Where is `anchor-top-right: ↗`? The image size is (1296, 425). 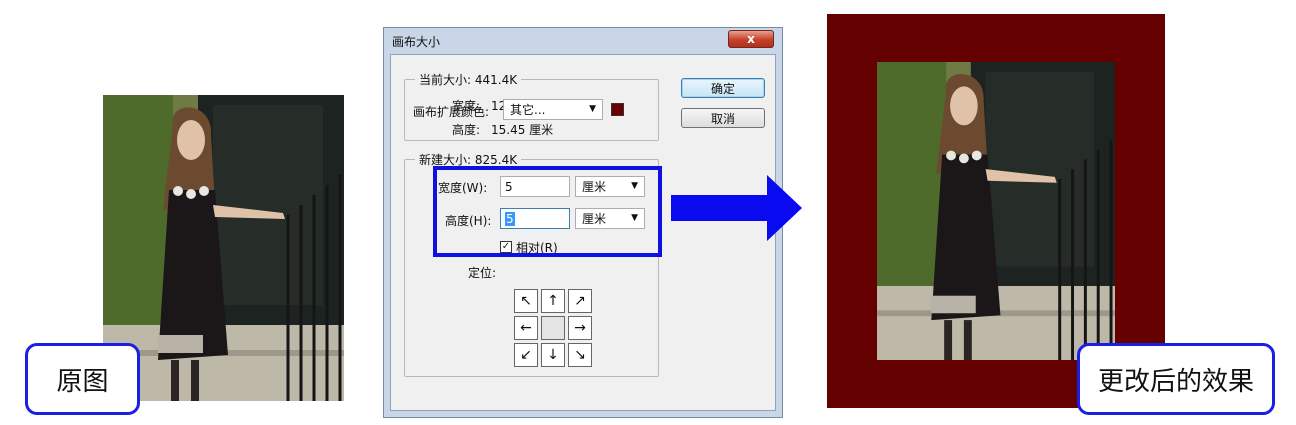 anchor-top-right: ↗ is located at coordinates (580, 301).